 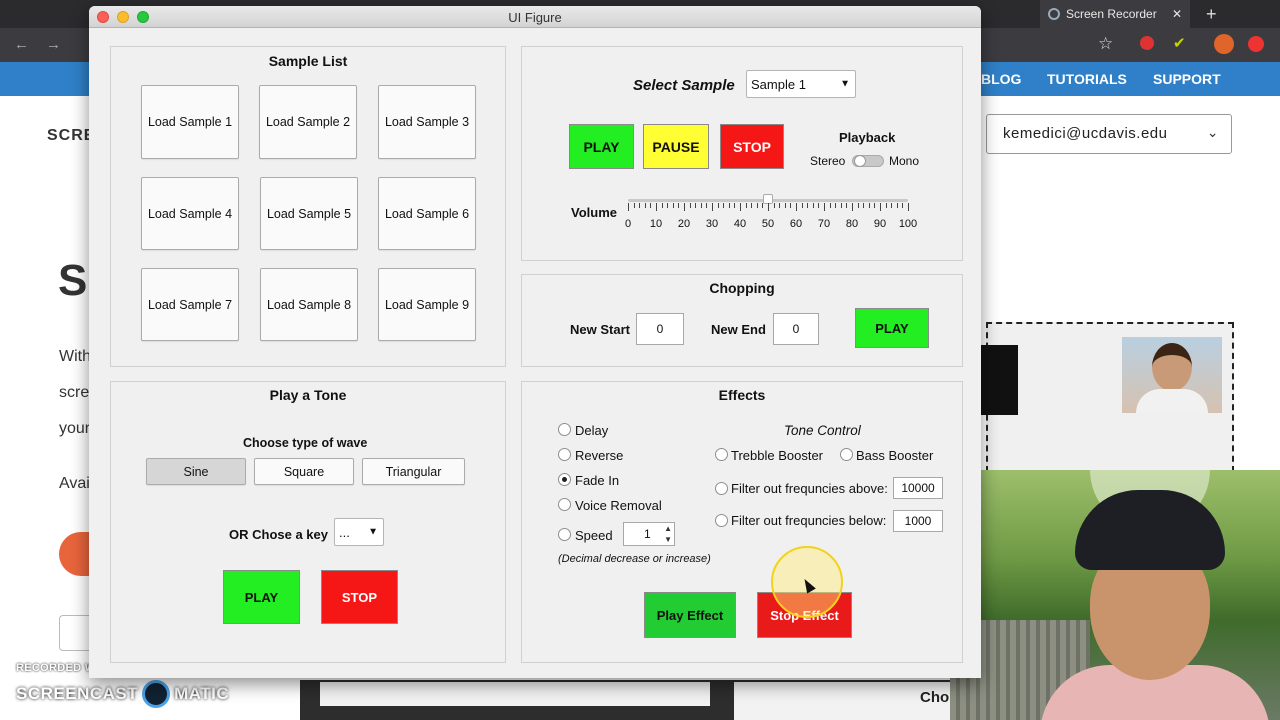 What do you see at coordinates (308, 522) in the screenshot?
I see `play-tone-panel: Play a Tone` at bounding box center [308, 522].